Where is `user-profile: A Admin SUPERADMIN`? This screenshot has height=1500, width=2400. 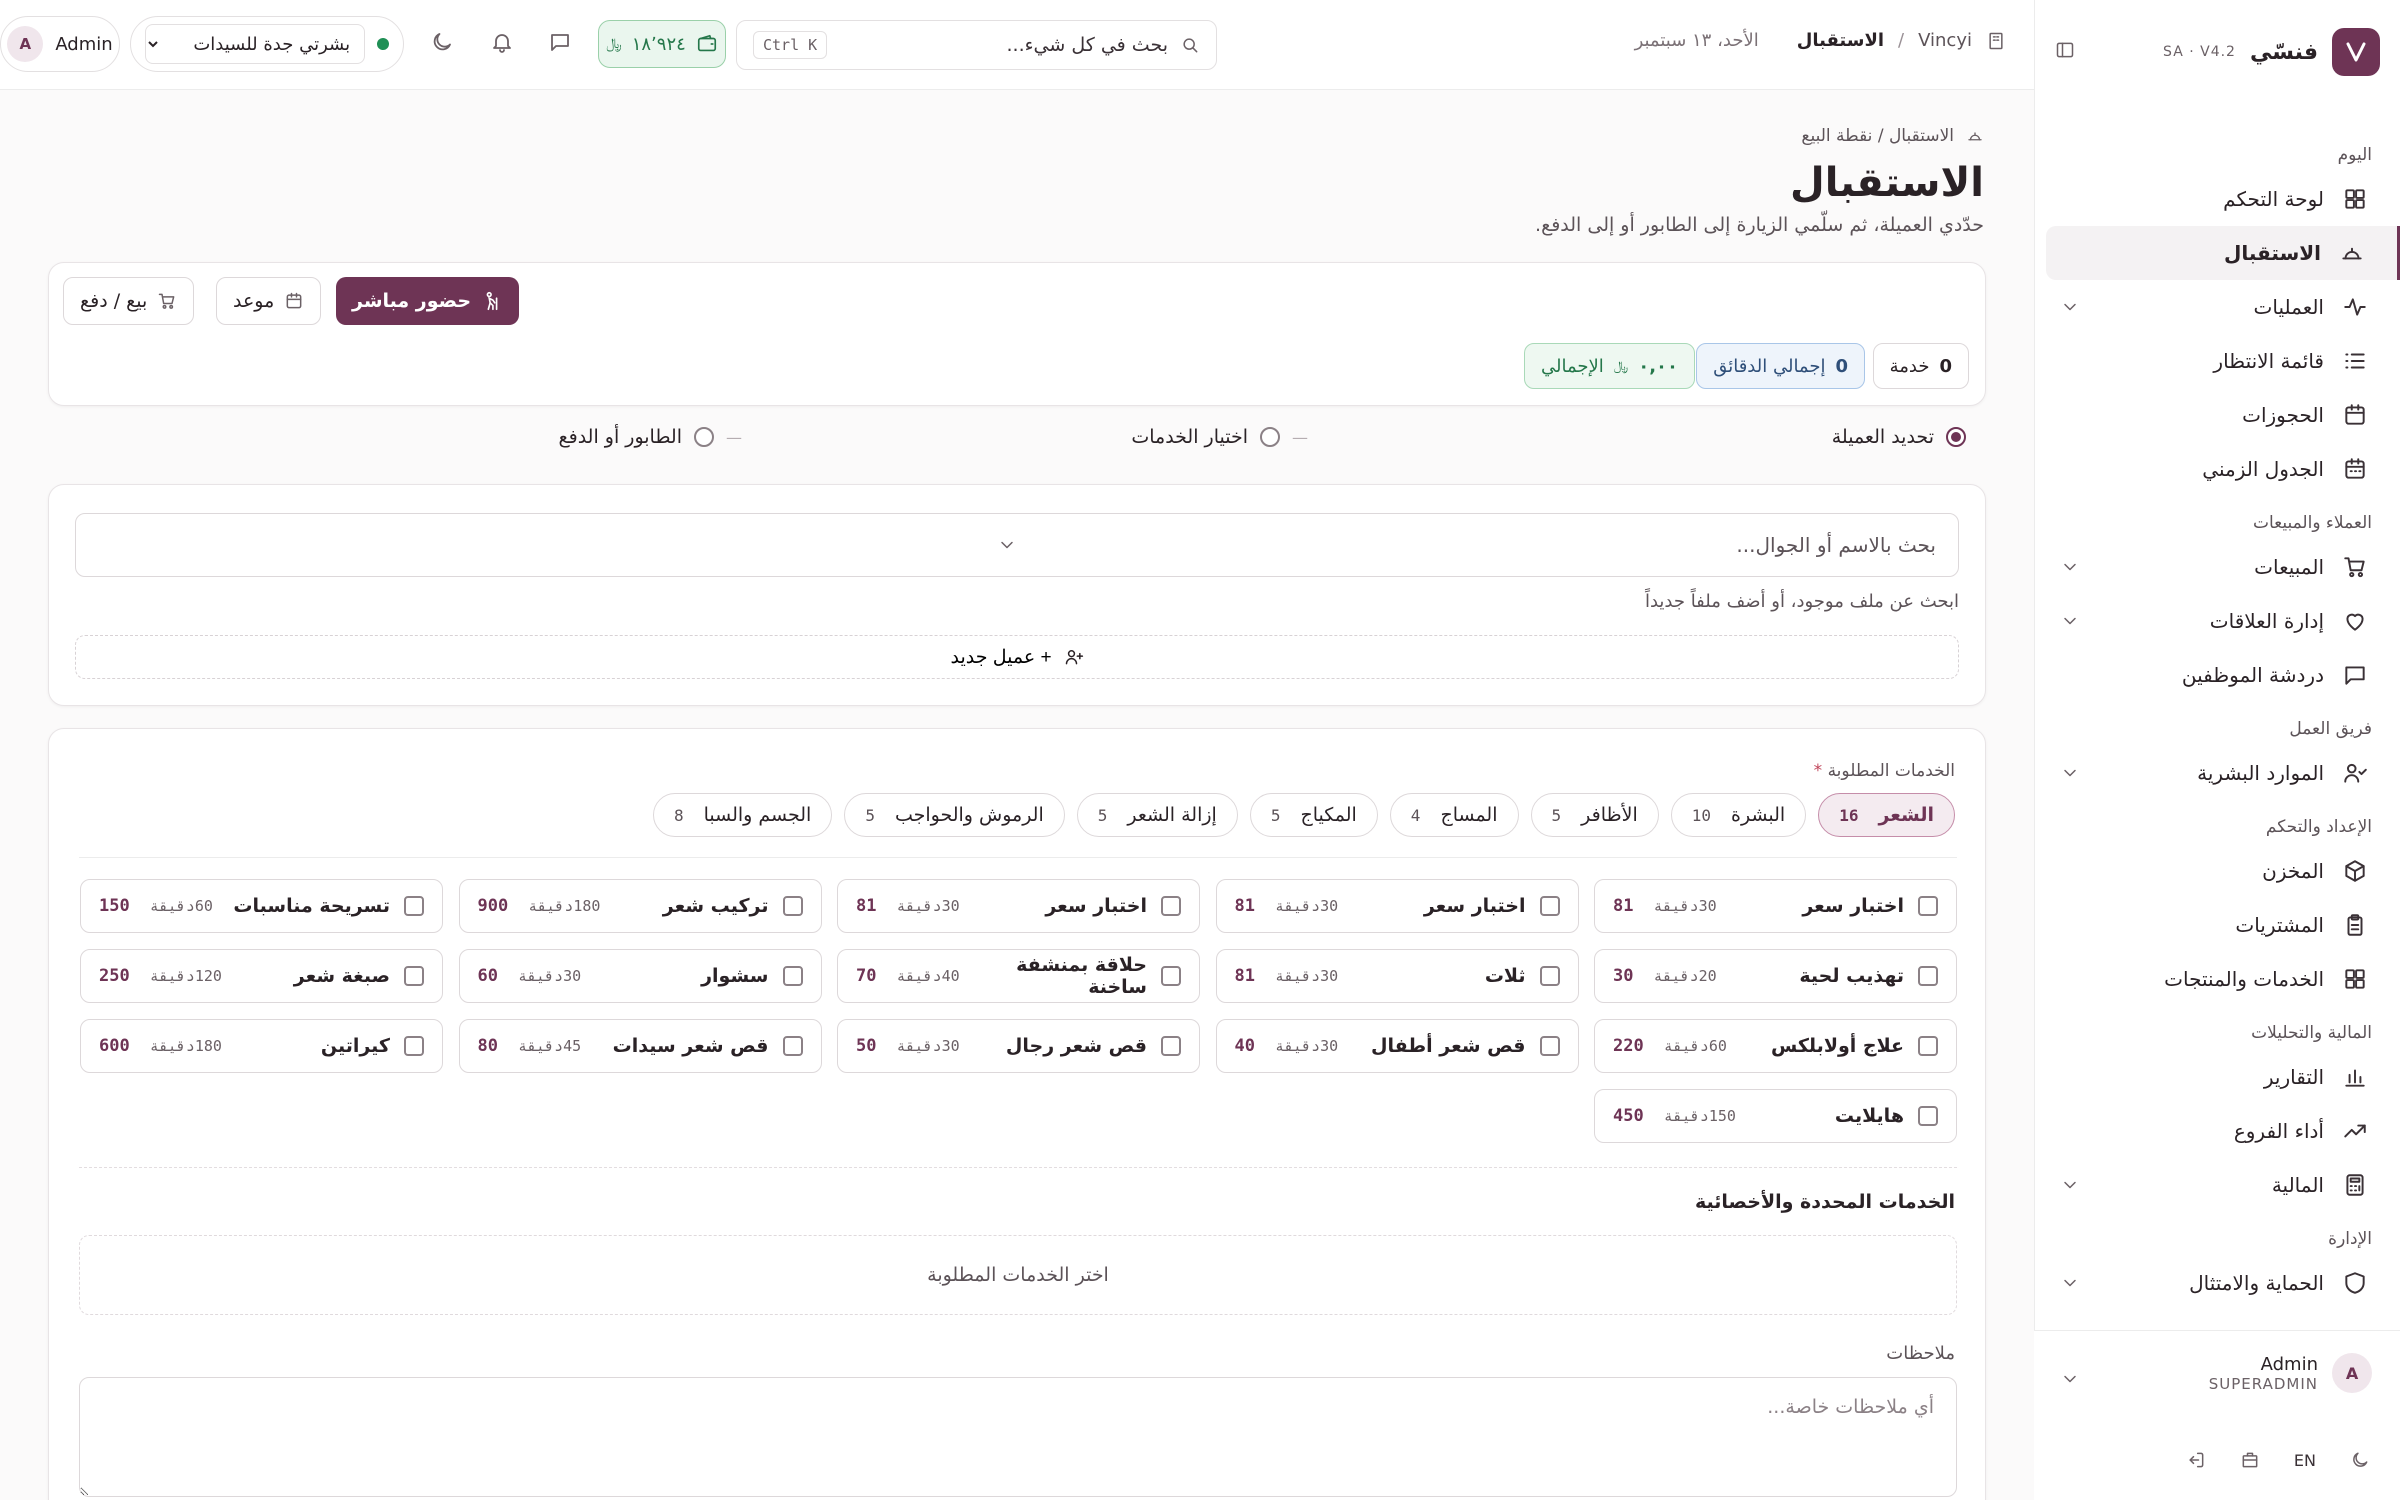 user-profile: A Admin SUPERADMIN is located at coordinates (2290, 1373).